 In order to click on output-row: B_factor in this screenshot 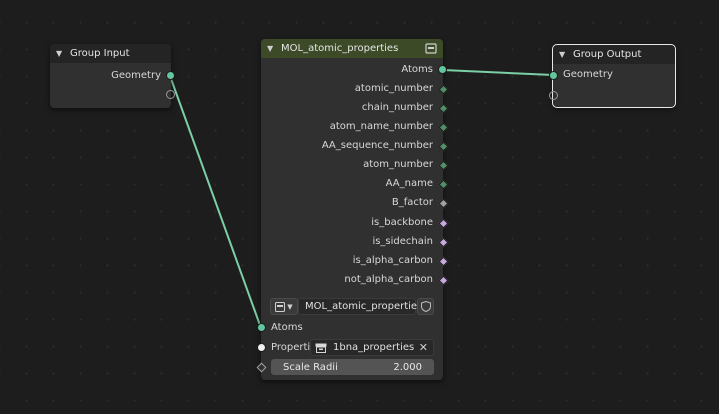, I will do `click(352, 202)`.